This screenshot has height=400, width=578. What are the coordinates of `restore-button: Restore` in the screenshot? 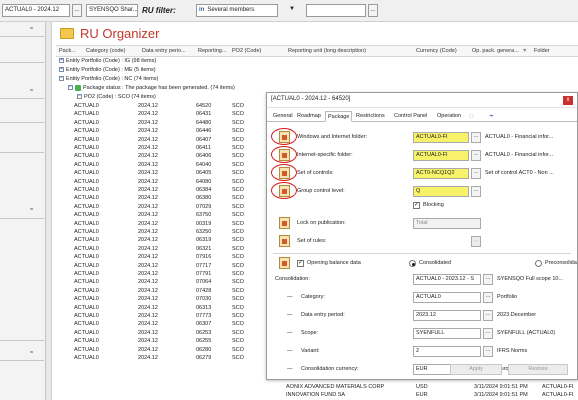 It's located at (538, 369).